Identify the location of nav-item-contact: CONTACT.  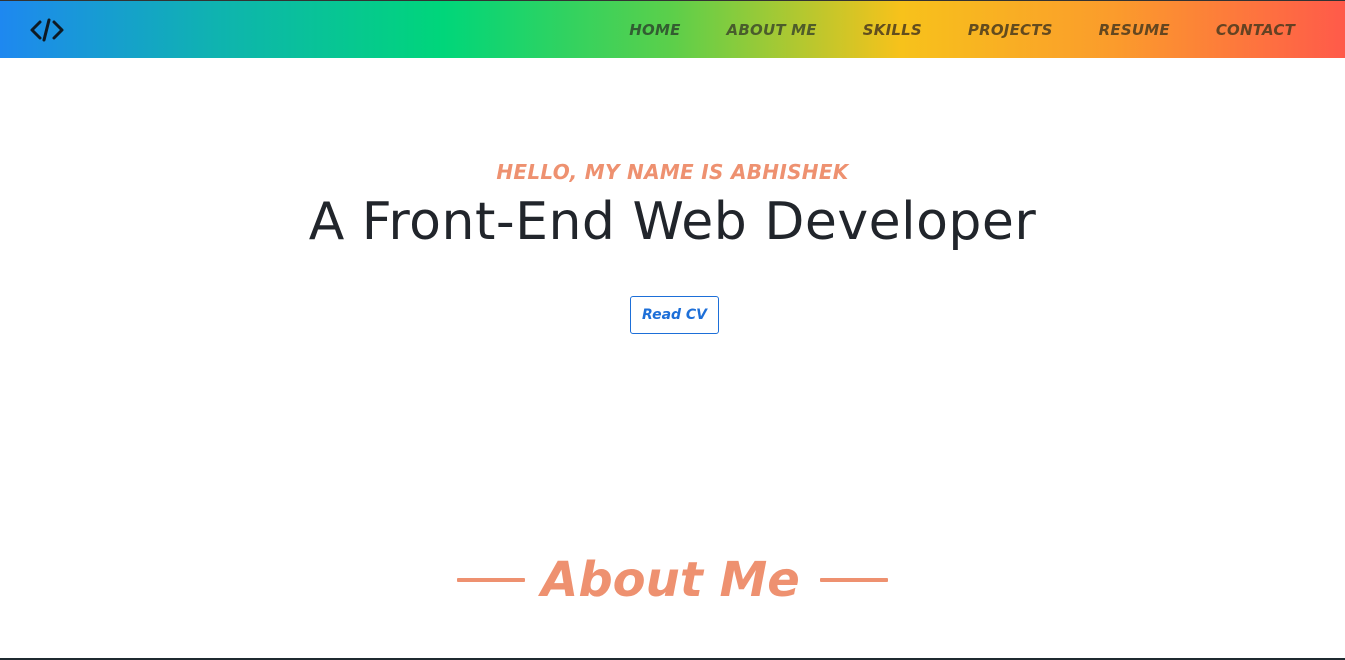
(1255, 30).